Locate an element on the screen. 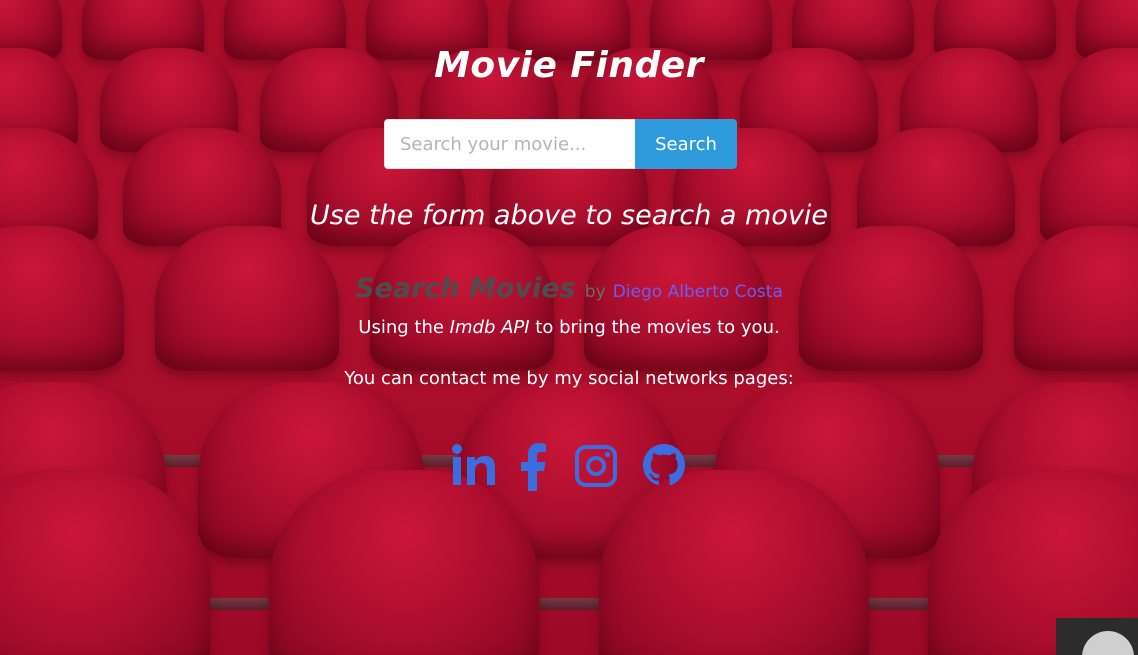 This screenshot has width=1138, height=655. search-form: Search is located at coordinates (560, 144).